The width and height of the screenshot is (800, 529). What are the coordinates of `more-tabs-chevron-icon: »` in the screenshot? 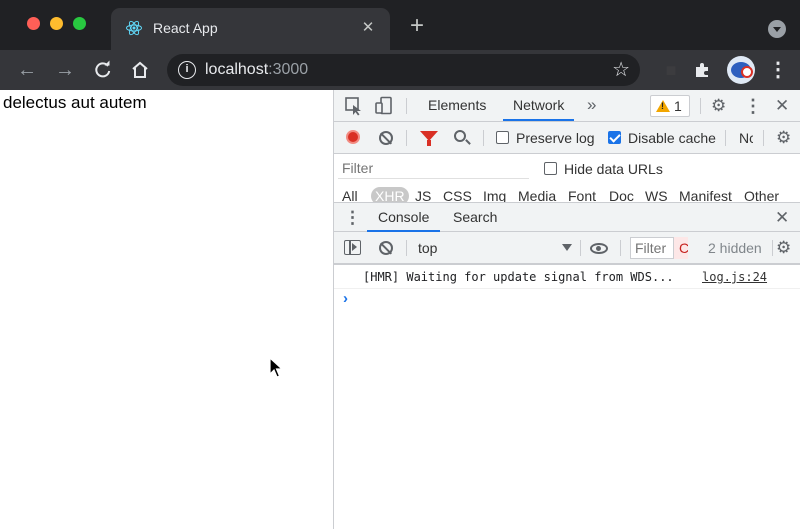 It's located at (591, 105).